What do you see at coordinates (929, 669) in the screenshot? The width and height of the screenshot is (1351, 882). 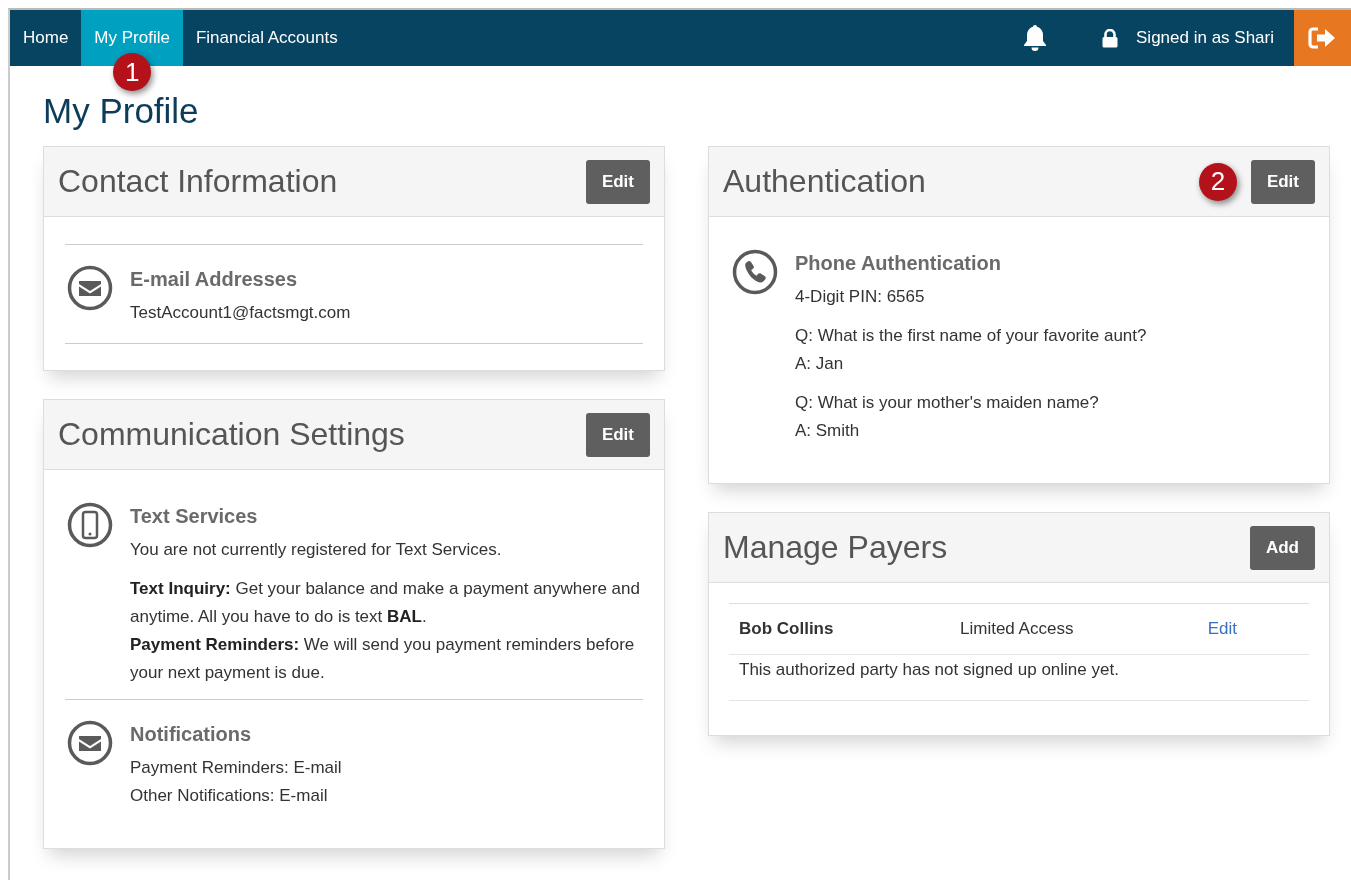 I see `payer-note: This authorized party has not signed up online yet.` at bounding box center [929, 669].